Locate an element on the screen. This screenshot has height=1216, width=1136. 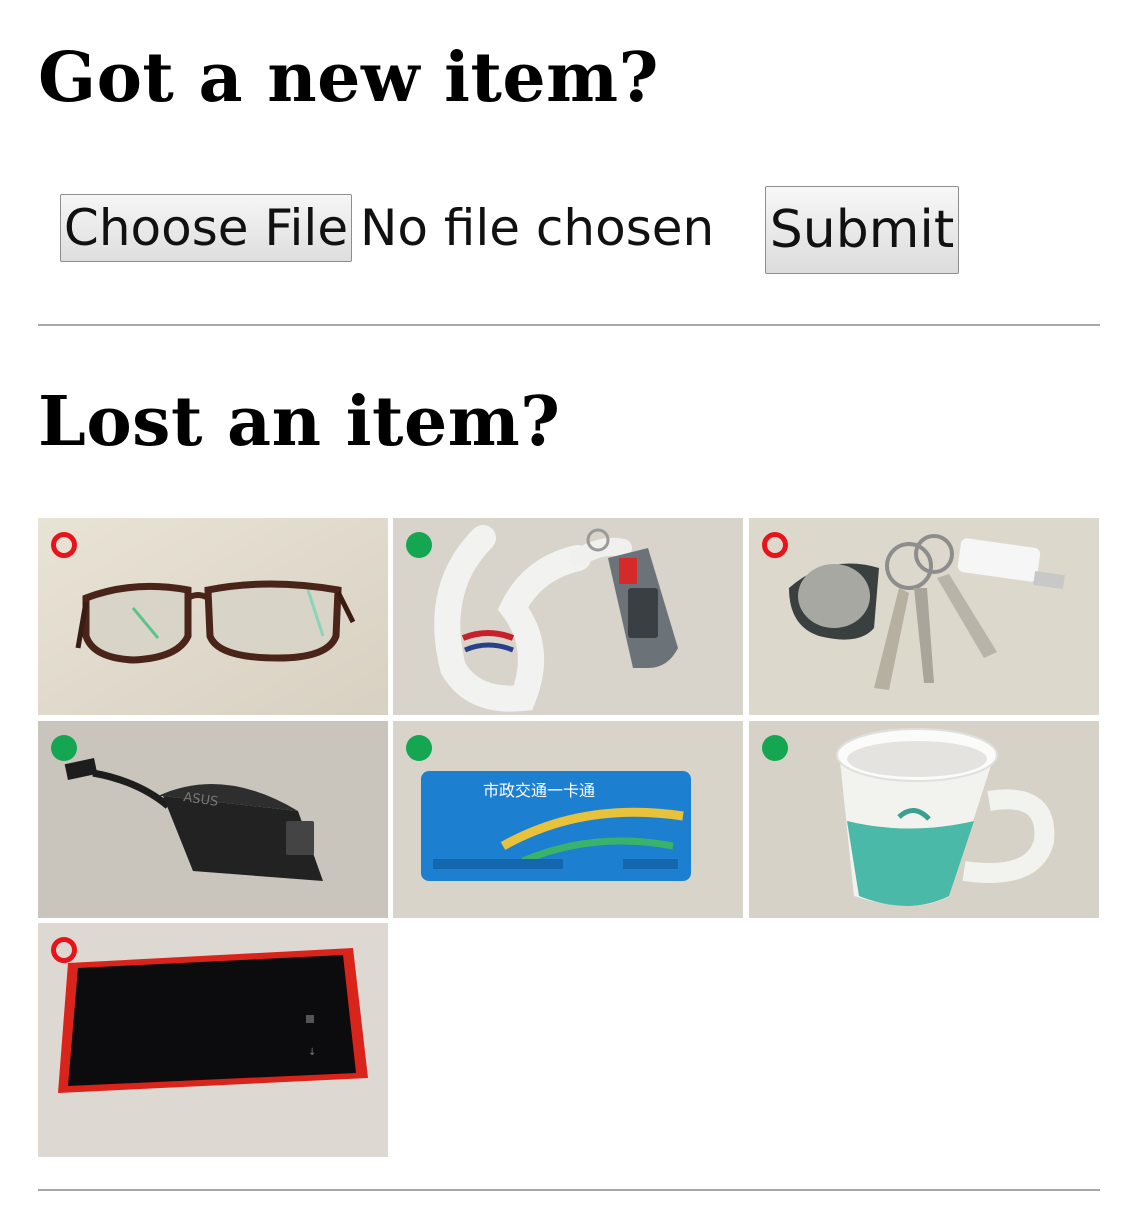
phone-photo: ↓ is located at coordinates (213, 1040).